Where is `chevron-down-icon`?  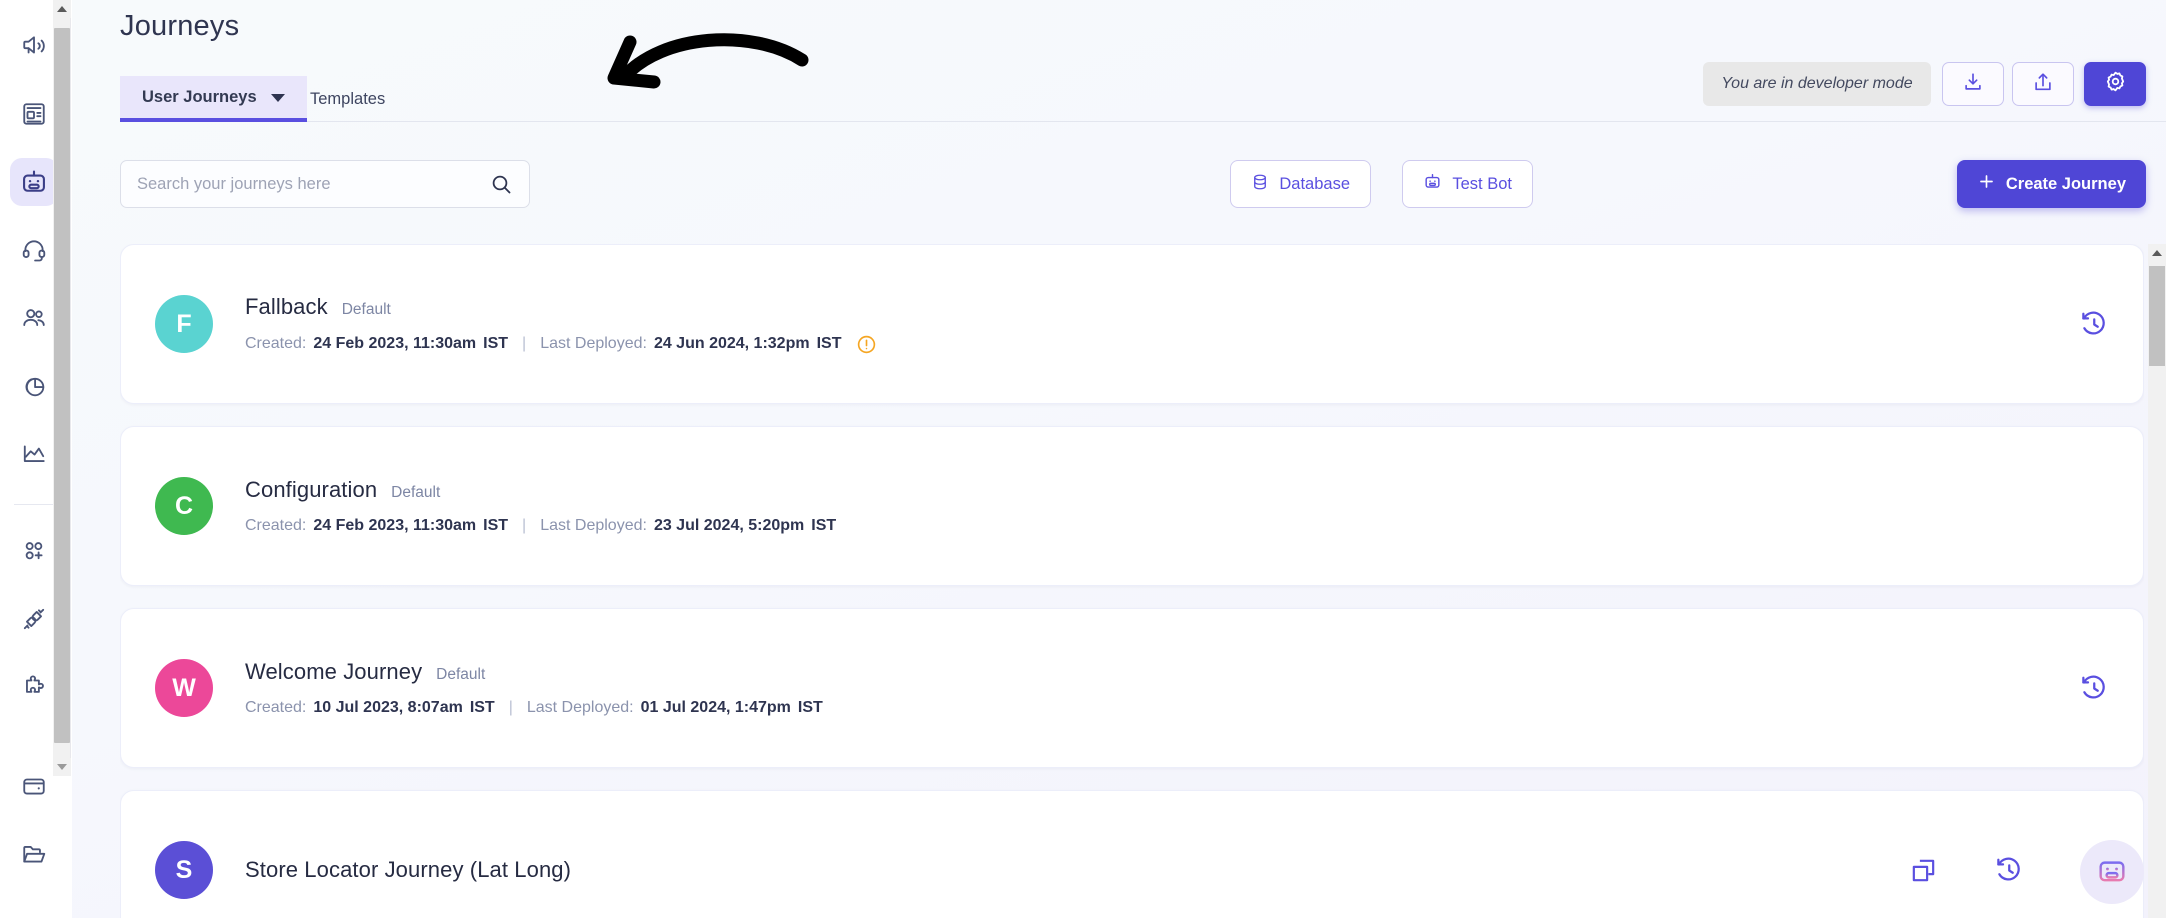
chevron-down-icon is located at coordinates (277, 98).